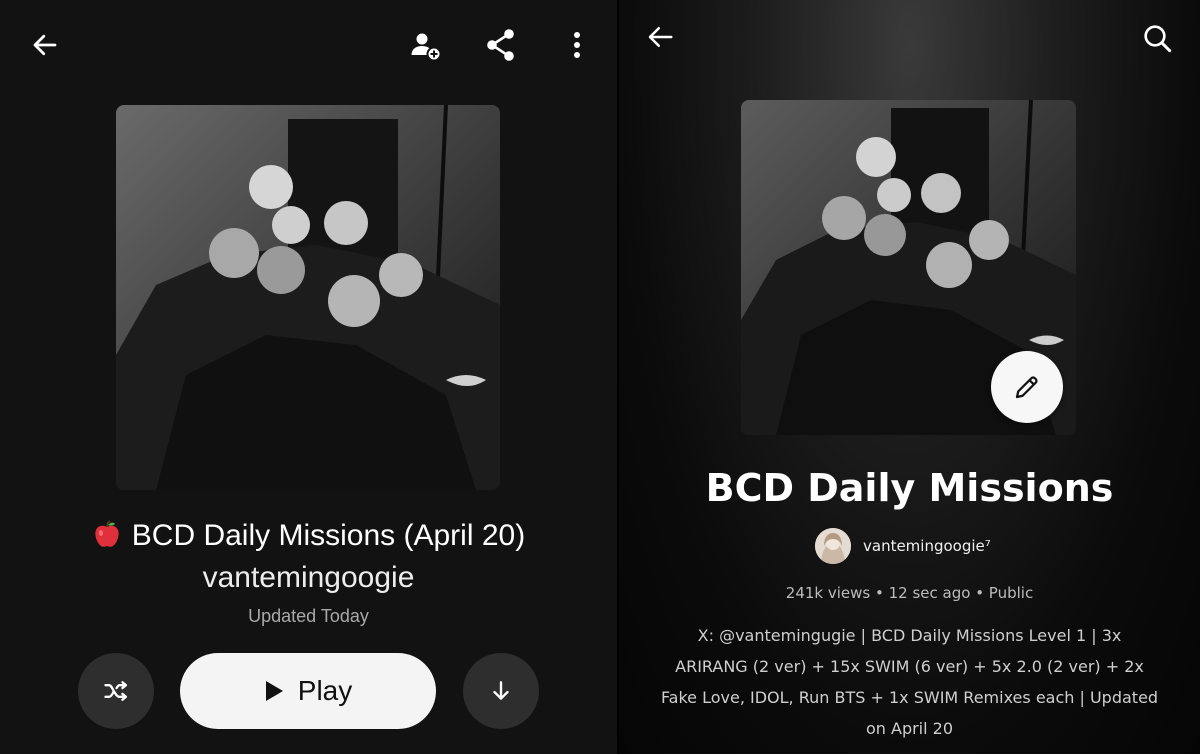 The height and width of the screenshot is (754, 1200). I want to click on shuffle-icon, so click(116, 691).